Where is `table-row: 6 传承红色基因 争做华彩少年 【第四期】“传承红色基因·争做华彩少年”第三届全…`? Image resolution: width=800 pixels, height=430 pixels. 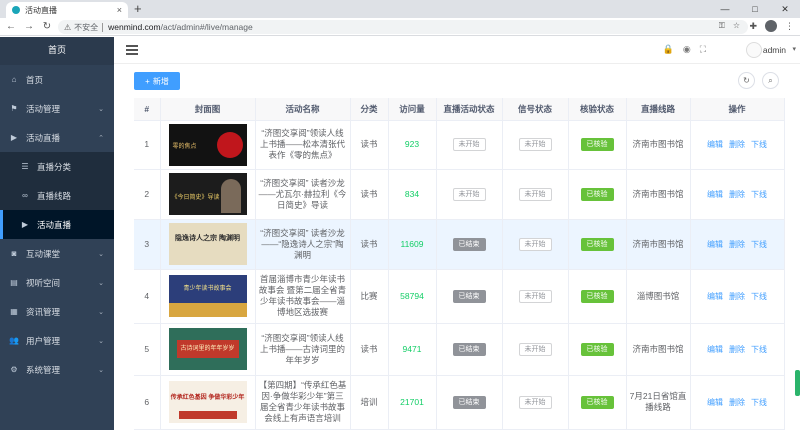
table-row: 6 传承红色基因 争做华彩少年 【第四期】“传承红色基因·争做华彩少年”第三届全… is located at coordinates (459, 402).